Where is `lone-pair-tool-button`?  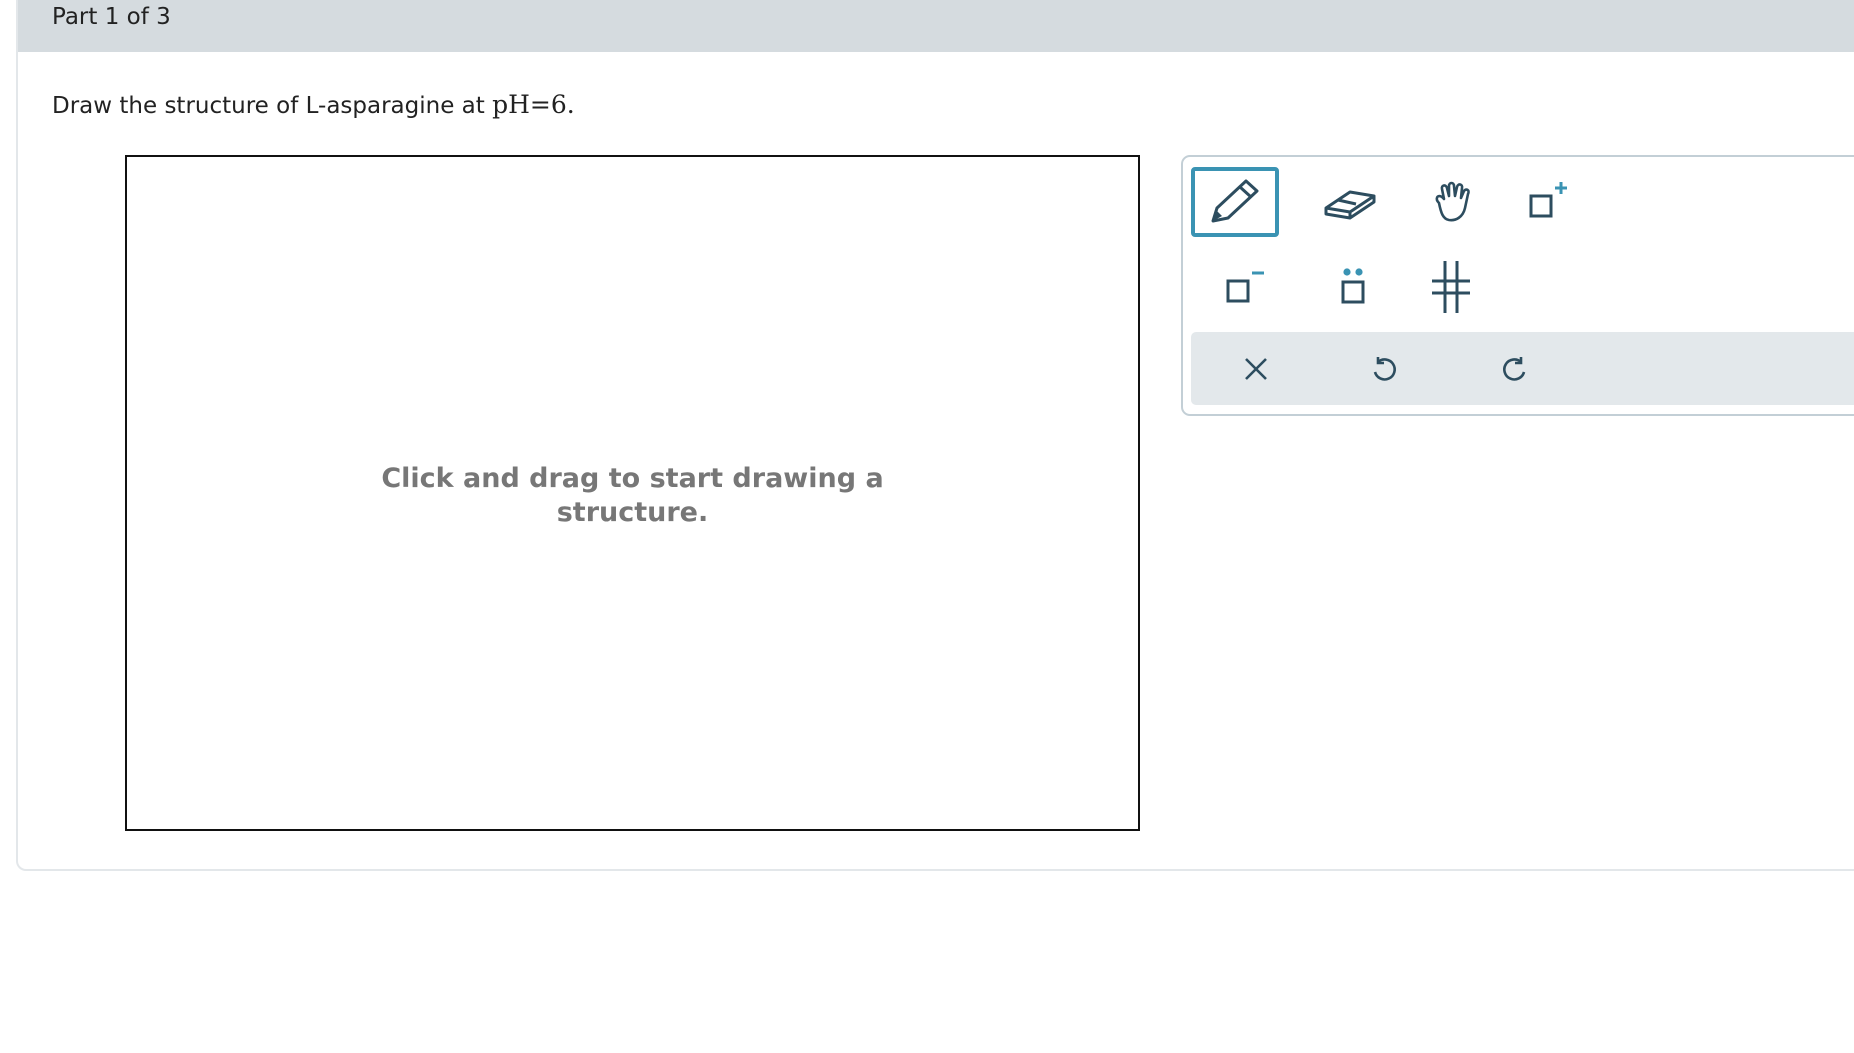 lone-pair-tool-button is located at coordinates (1353, 287).